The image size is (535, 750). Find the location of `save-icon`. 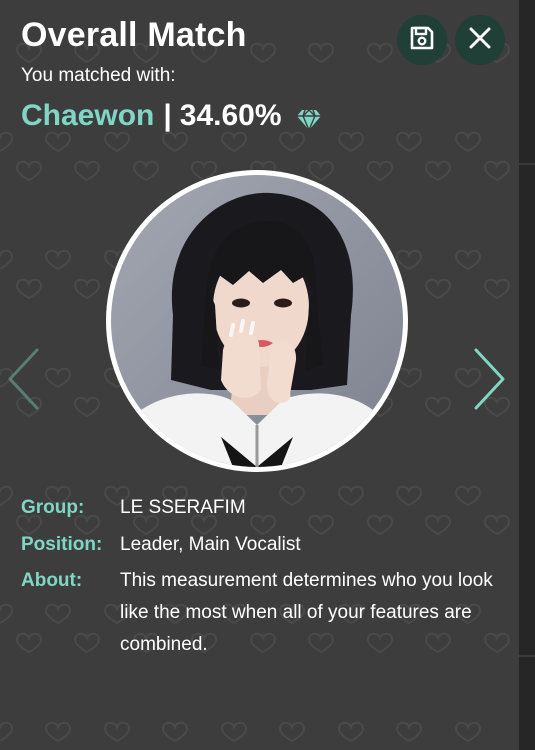

save-icon is located at coordinates (422, 40).